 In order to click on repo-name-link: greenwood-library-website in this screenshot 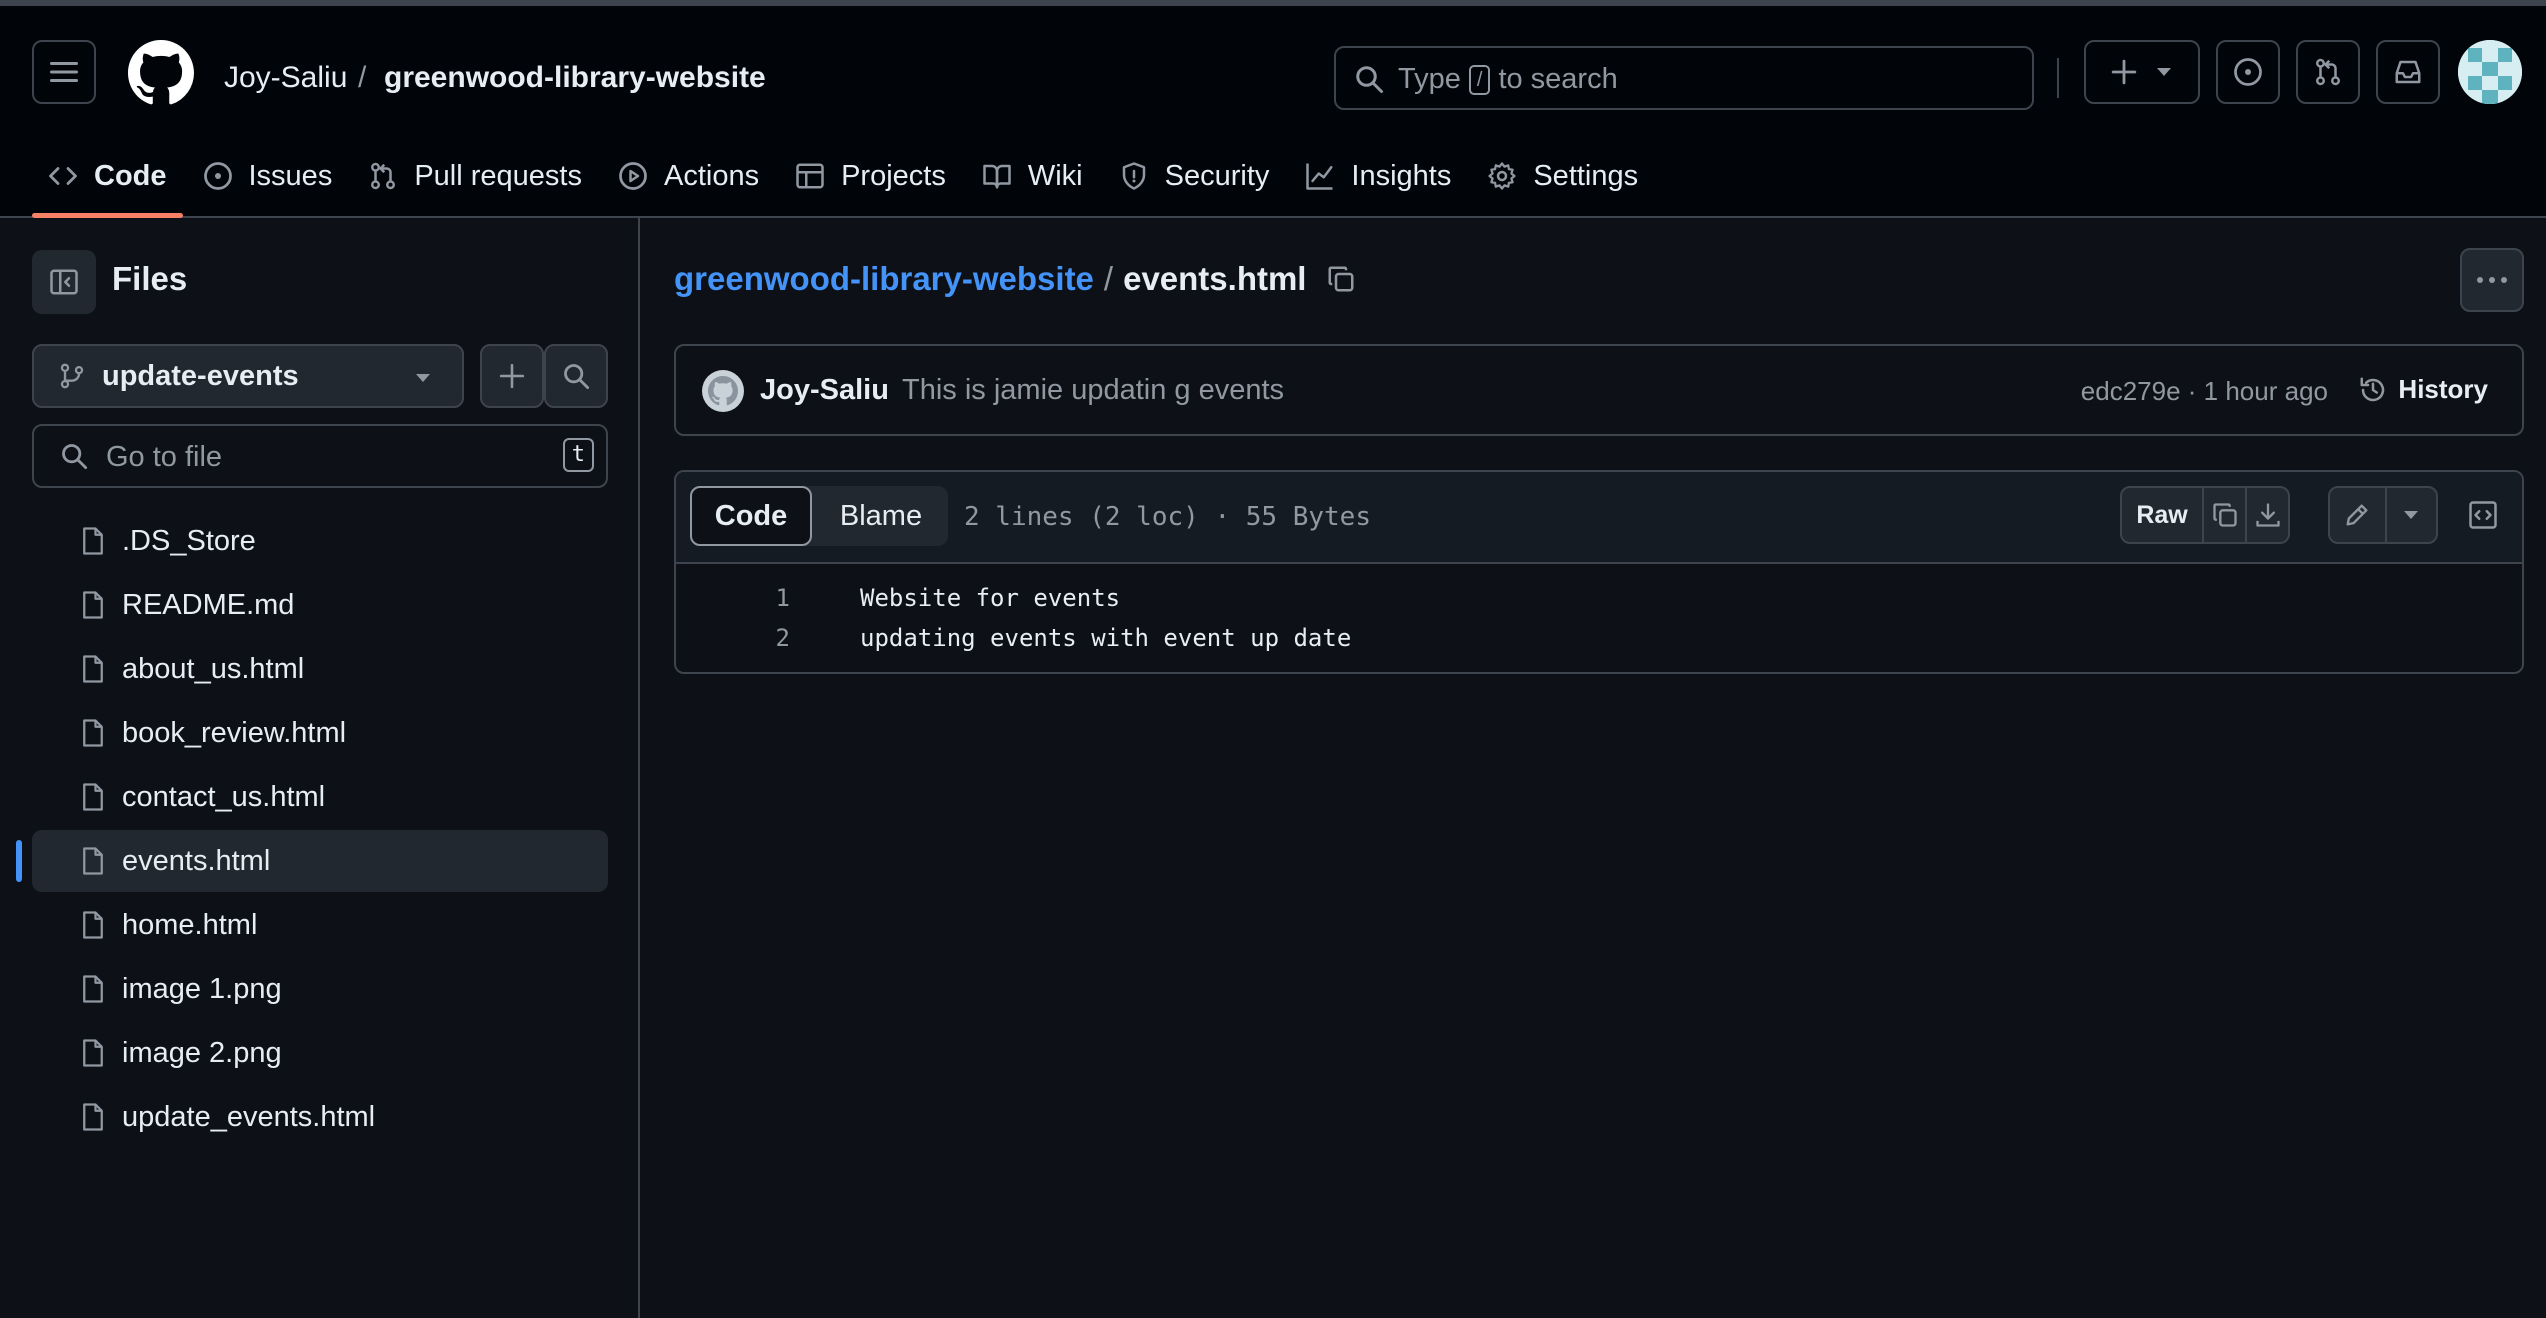, I will do `click(575, 78)`.